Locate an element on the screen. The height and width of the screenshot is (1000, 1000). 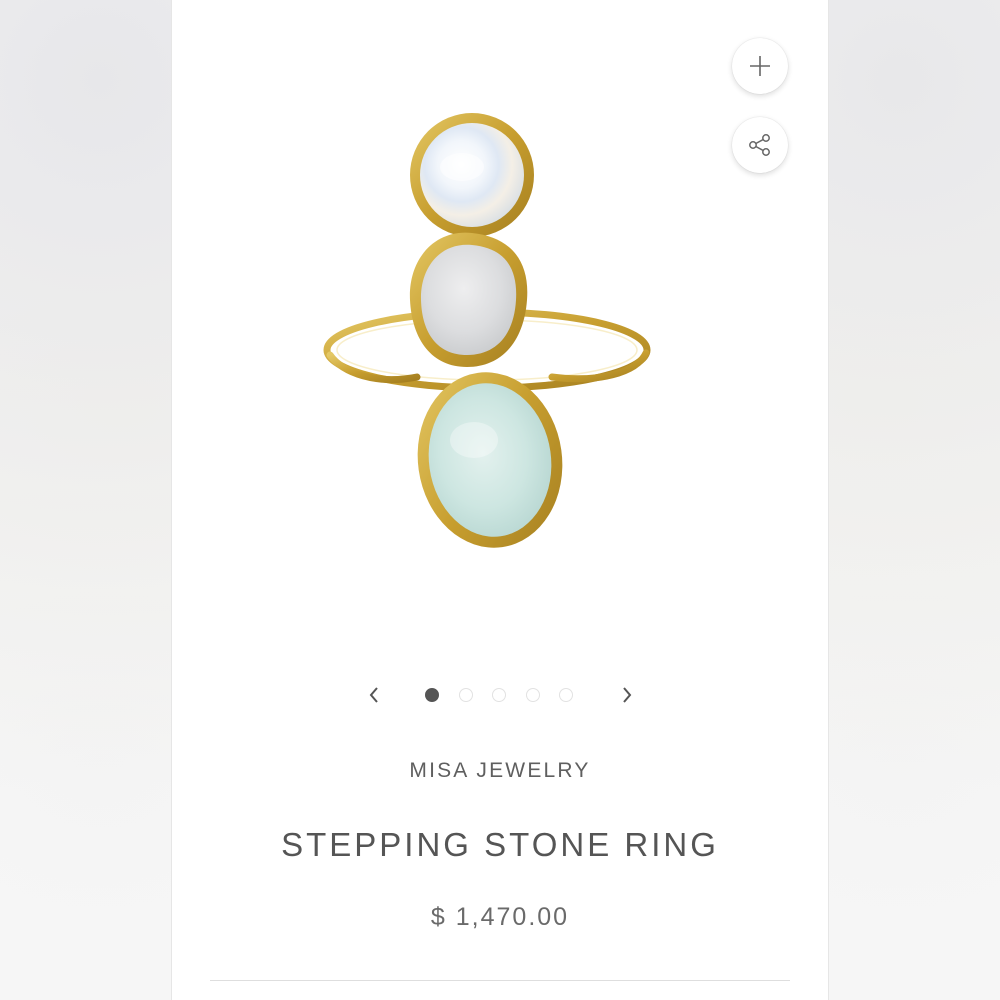
chevron-left-icon is located at coordinates (373, 695).